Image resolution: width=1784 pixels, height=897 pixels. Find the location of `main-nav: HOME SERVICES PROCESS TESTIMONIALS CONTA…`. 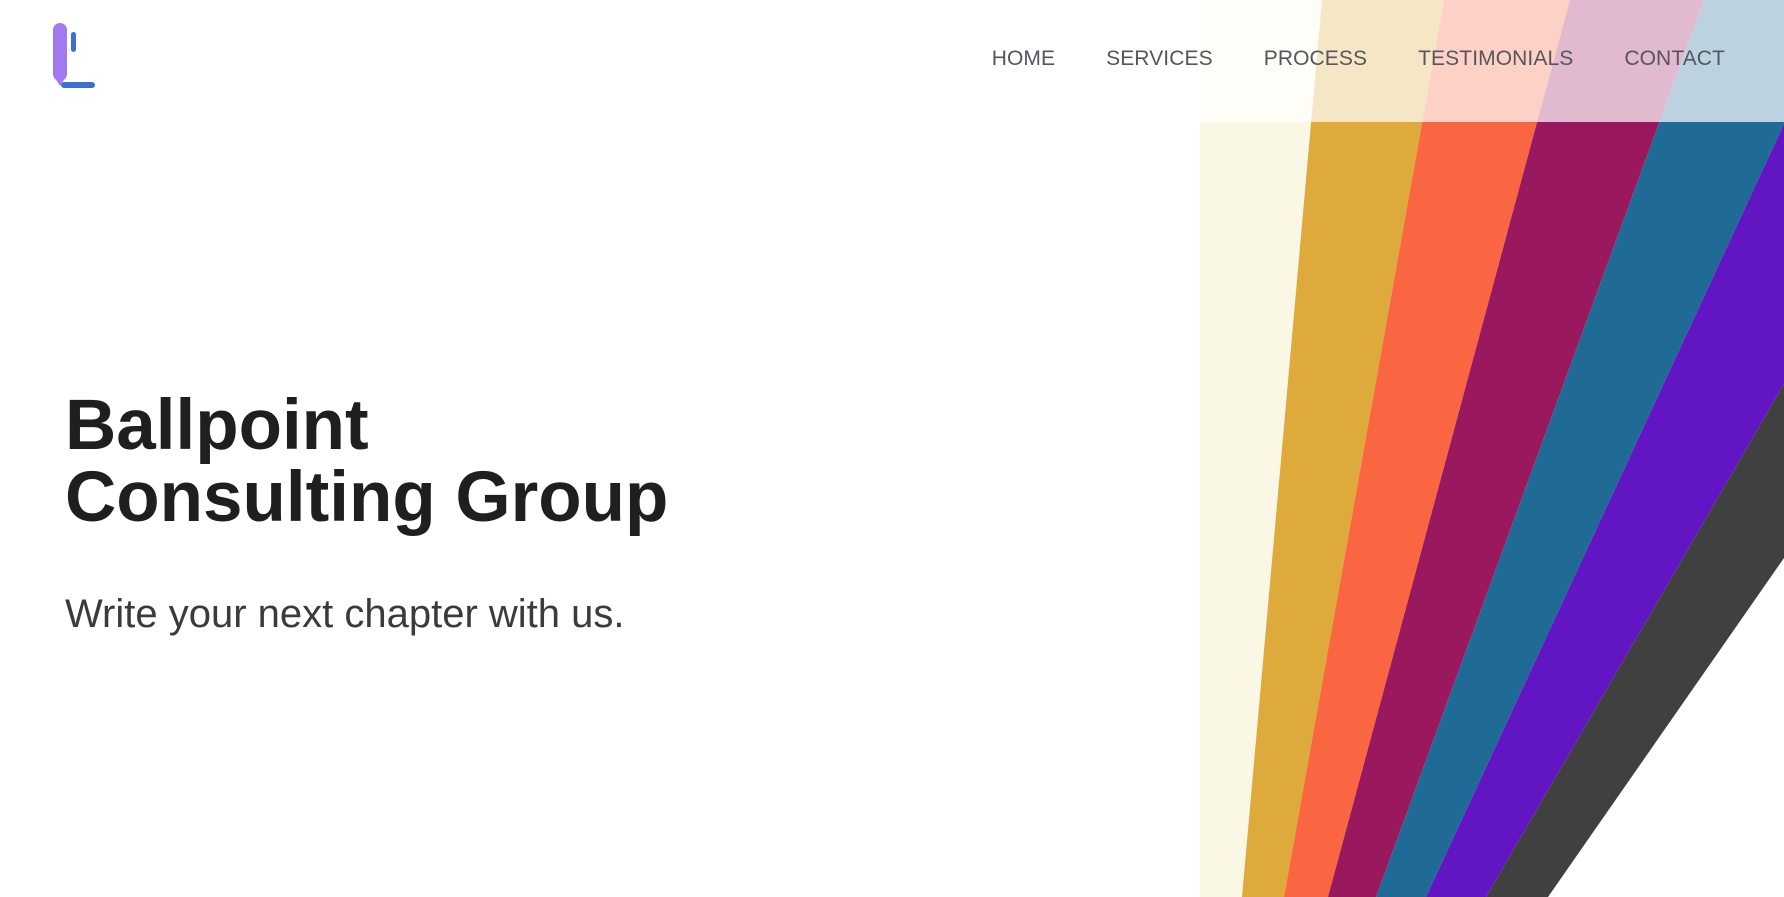

main-nav: HOME SERVICES PROCESS TESTIMONIALS CONTA… is located at coordinates (1358, 59).